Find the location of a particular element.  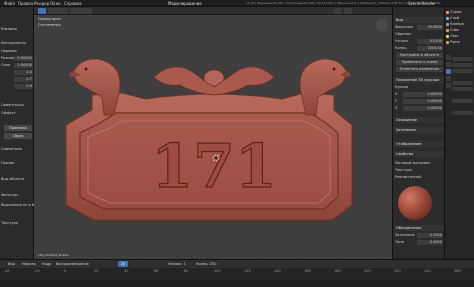

left-eagle-eye is located at coordinates (86, 69).